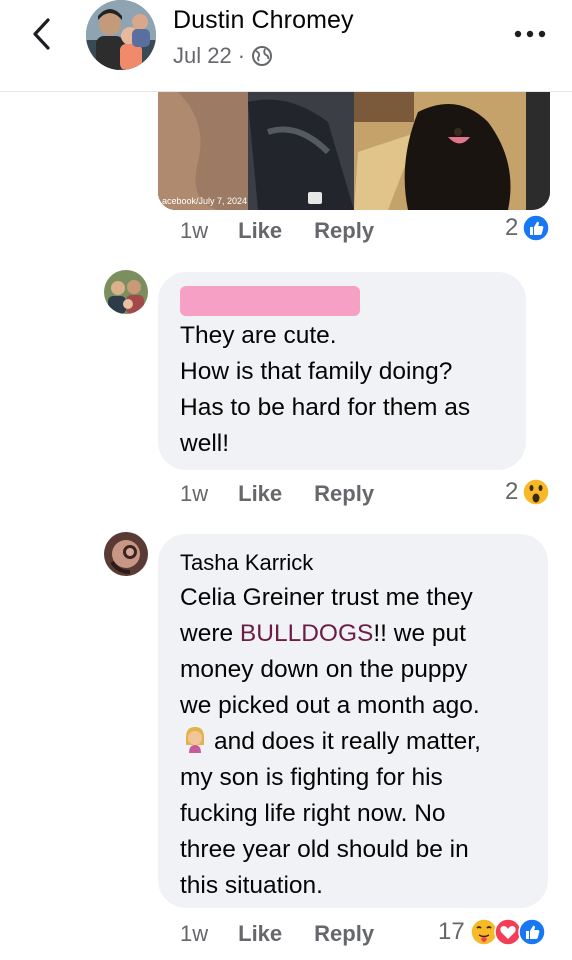  I want to click on reaction-count: 17, so click(451, 931).